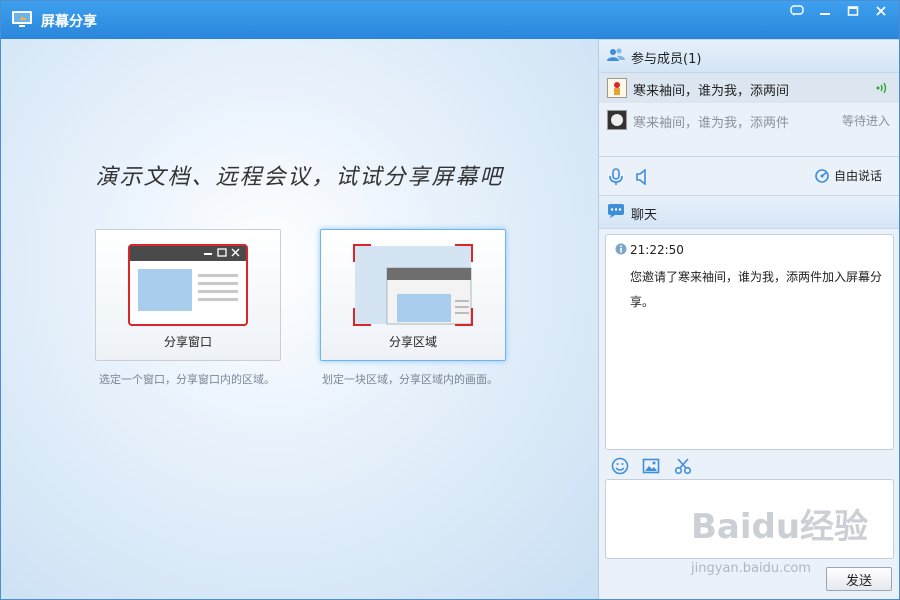 This screenshot has height=600, width=900. I want to click on close-button, so click(881, 11).